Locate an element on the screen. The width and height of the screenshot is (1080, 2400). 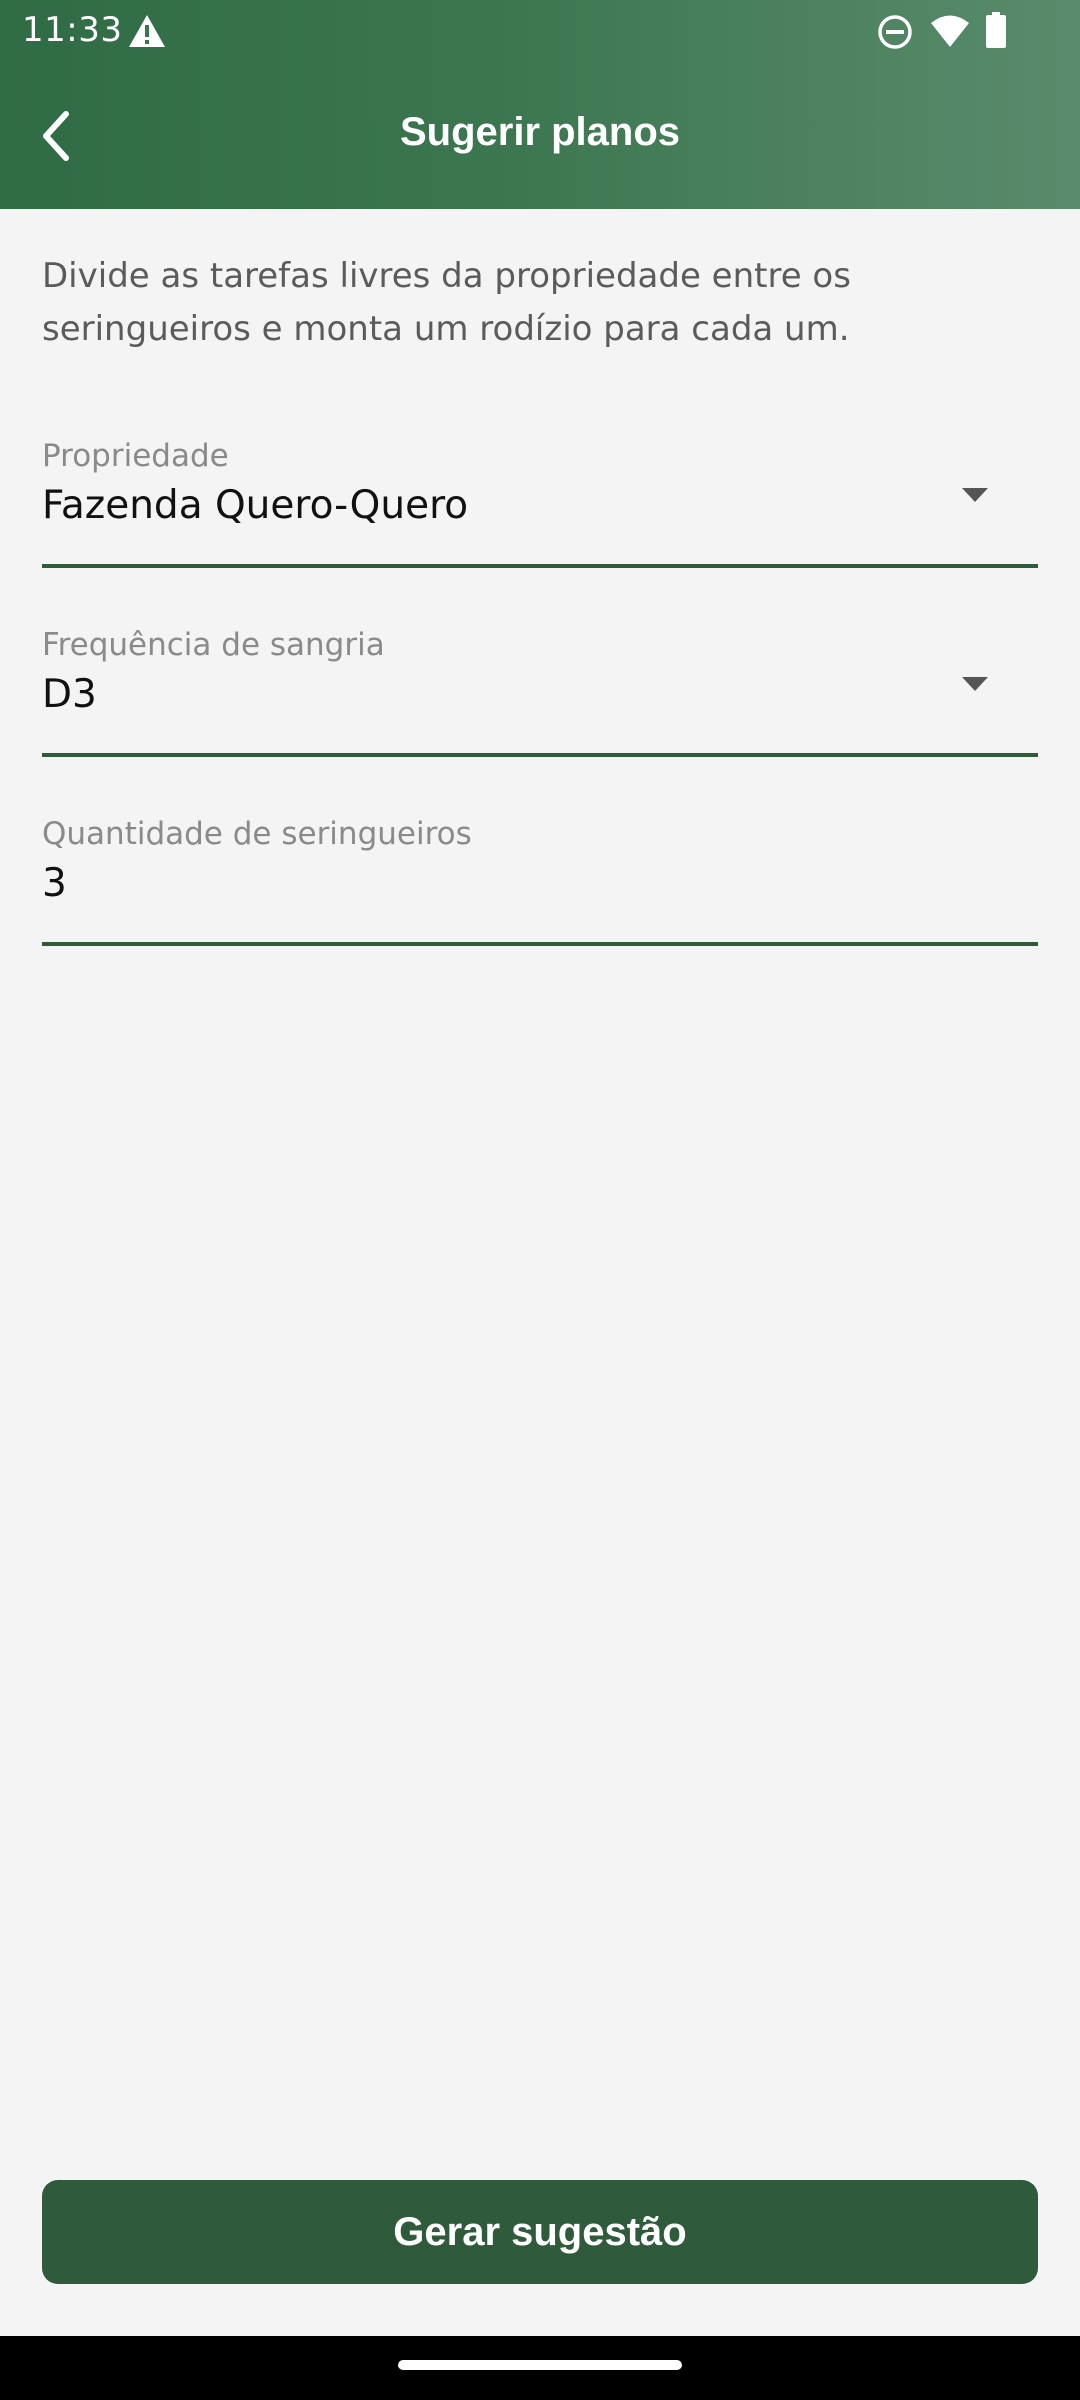
warning-icon is located at coordinates (147, 31).